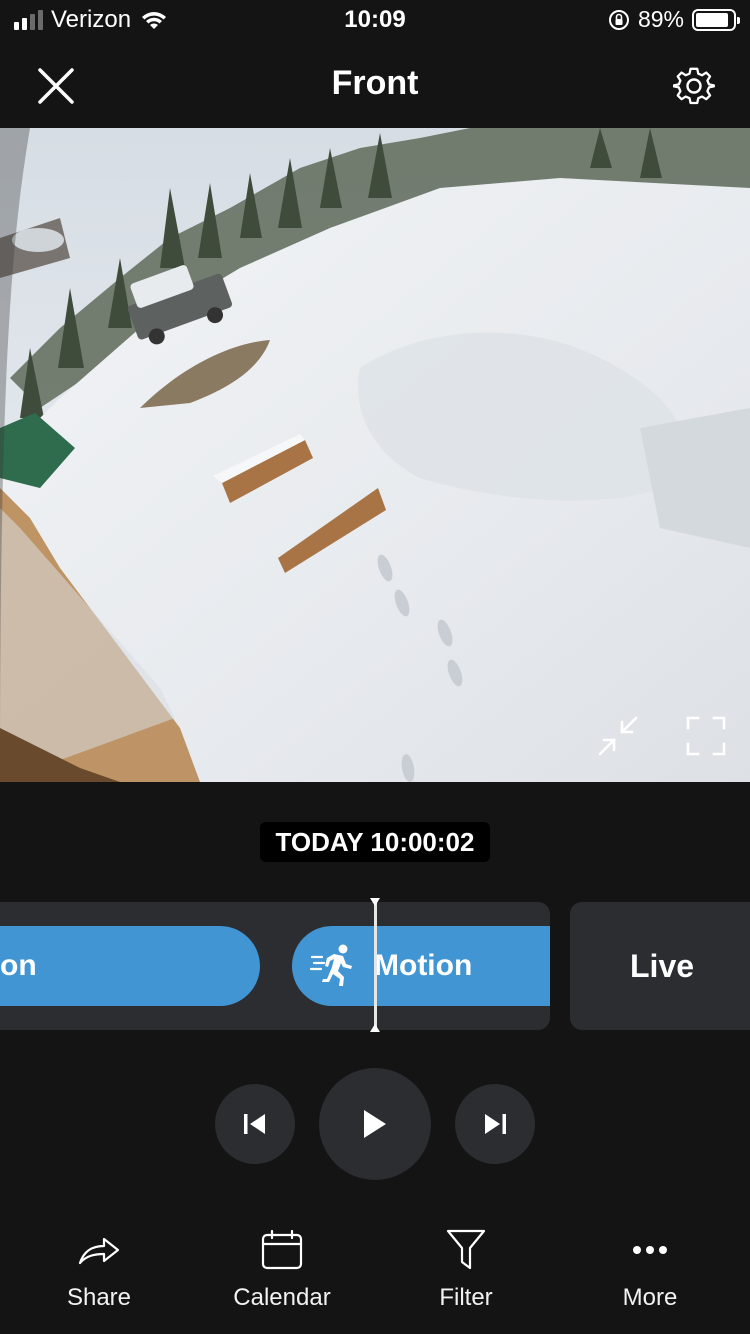 The width and height of the screenshot is (750, 1334). I want to click on next-event-button, so click(495, 1124).